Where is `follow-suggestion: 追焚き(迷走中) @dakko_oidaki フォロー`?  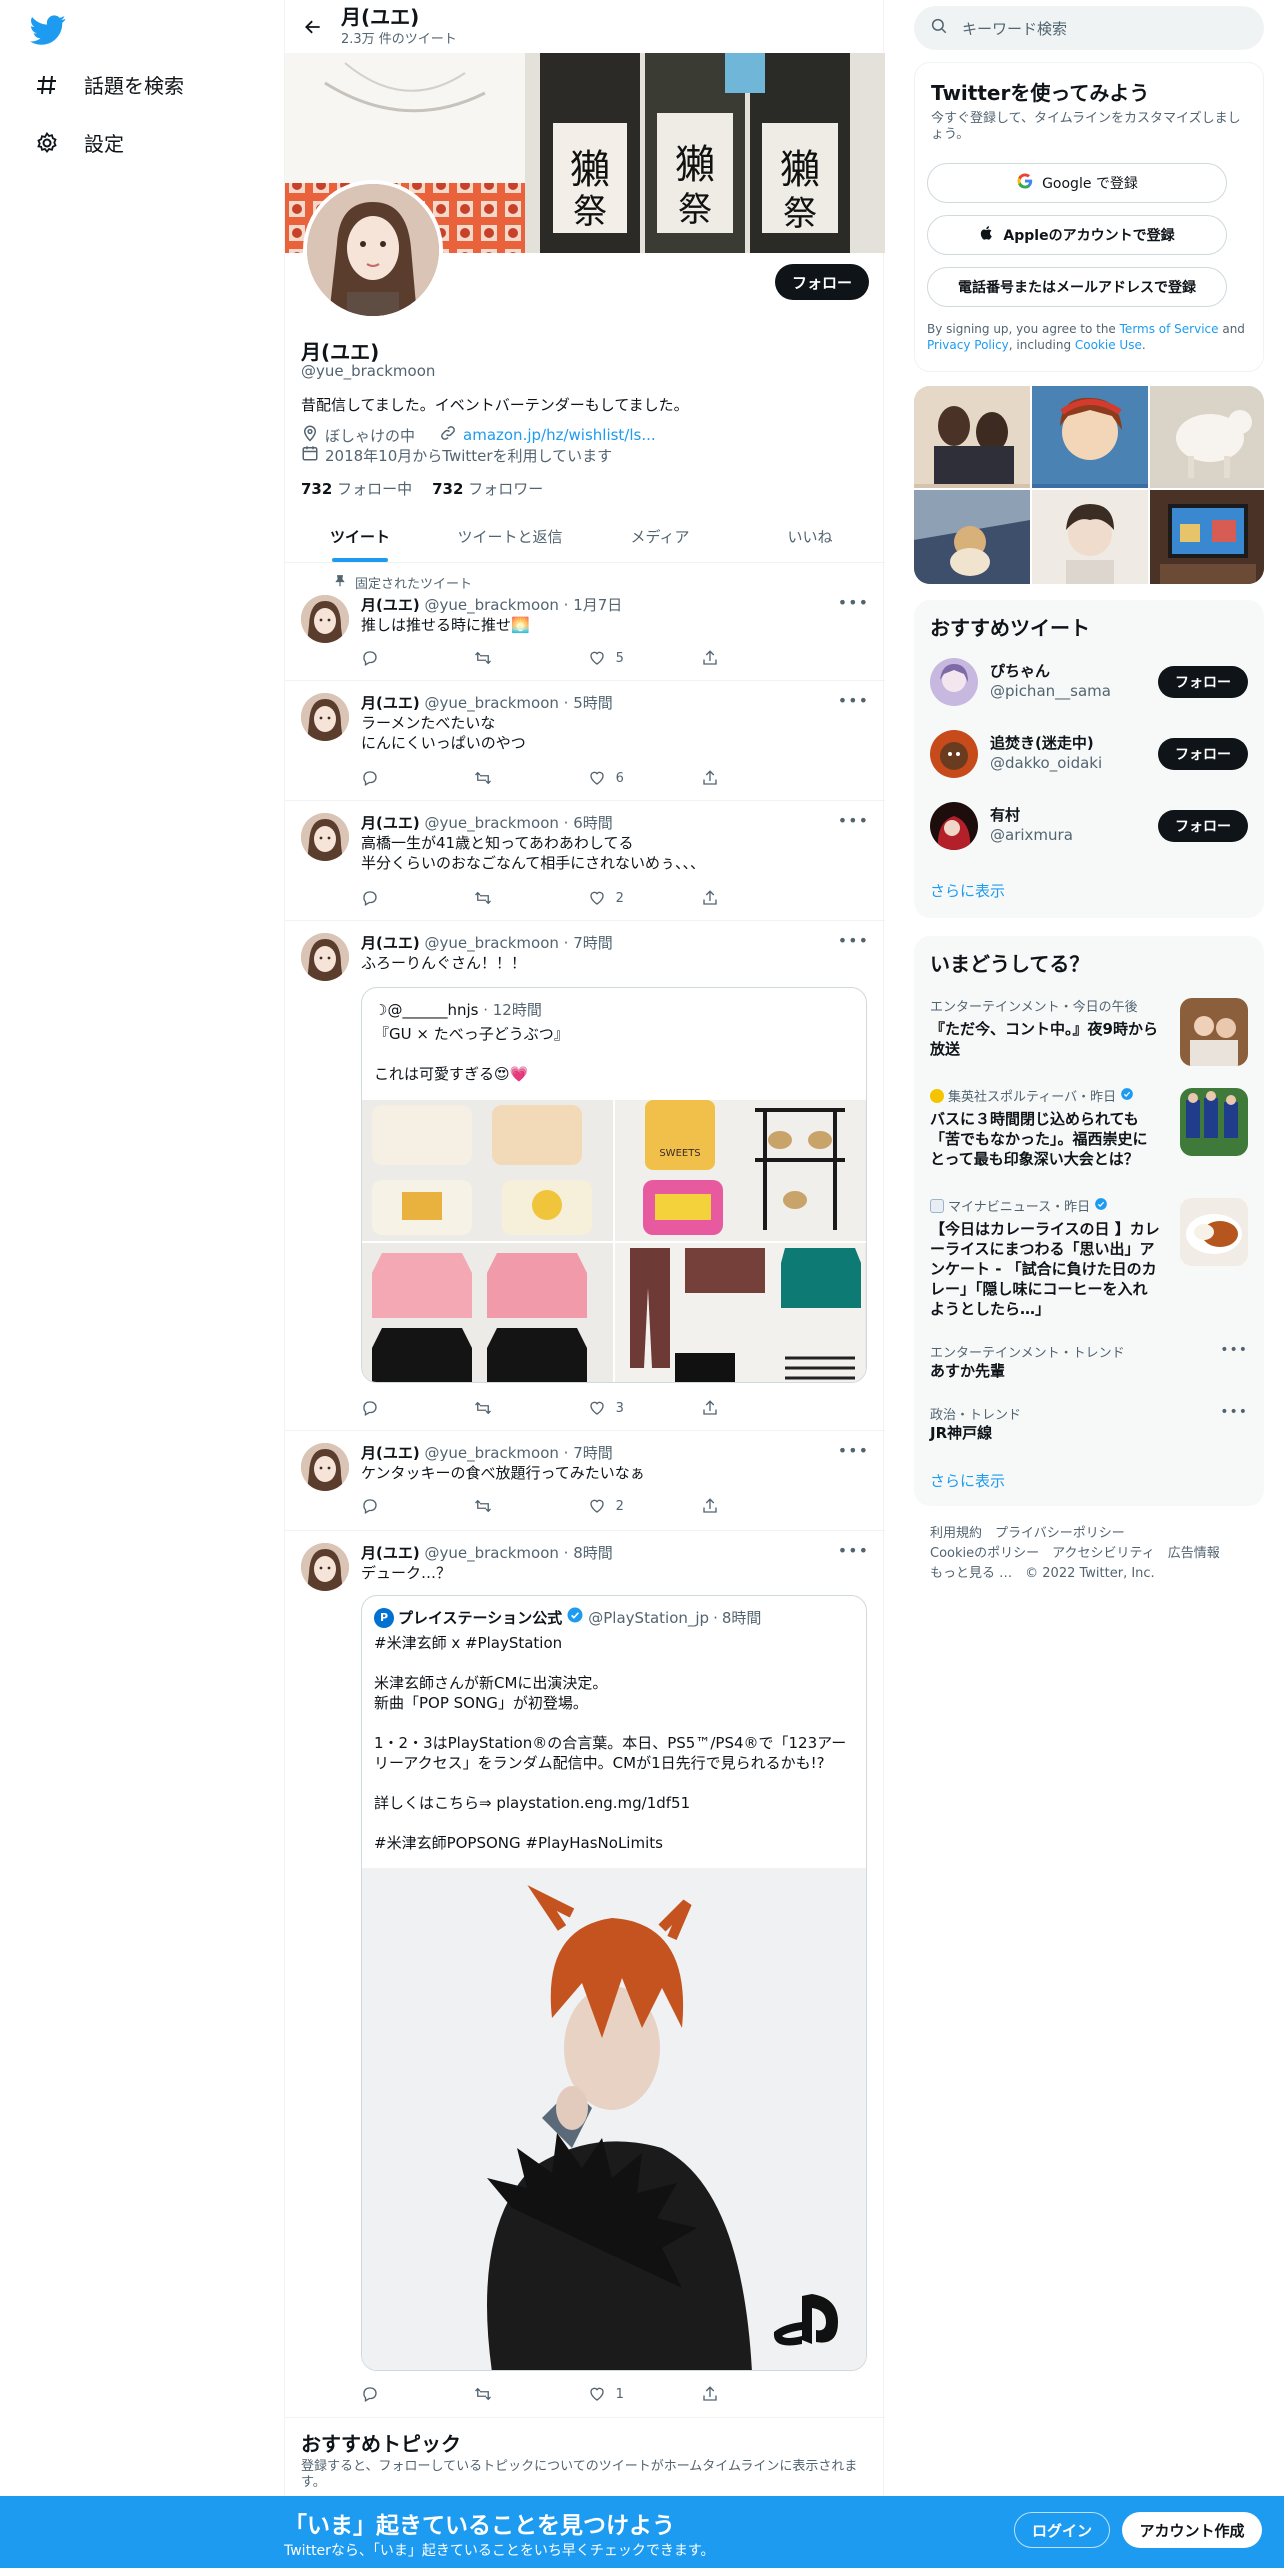
follow-suggestion: 追焚き(迷走中) @dakko_oidaki フォロー is located at coordinates (1089, 754).